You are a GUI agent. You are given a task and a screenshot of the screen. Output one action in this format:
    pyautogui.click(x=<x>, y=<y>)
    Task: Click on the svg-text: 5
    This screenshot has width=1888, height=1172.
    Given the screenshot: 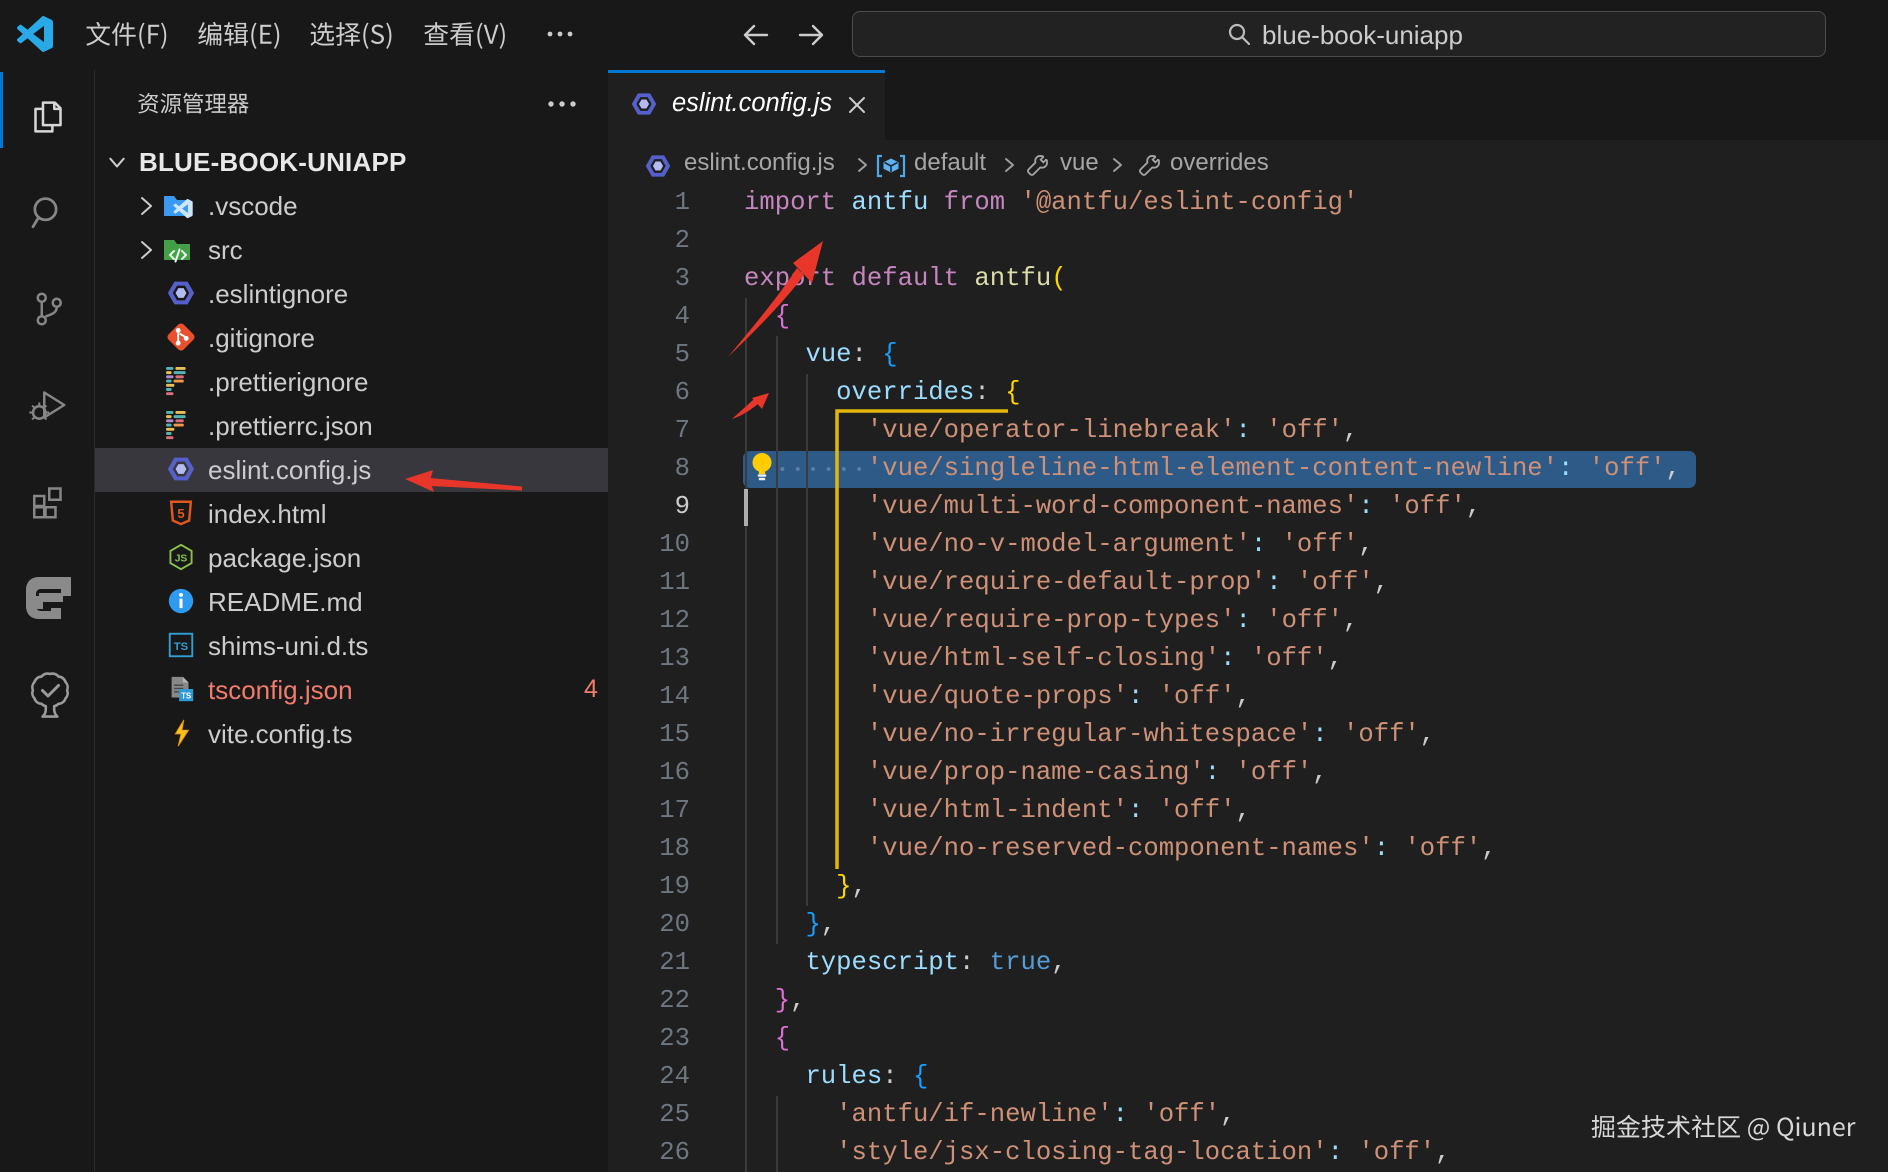 What is the action you would take?
    pyautogui.click(x=180, y=513)
    